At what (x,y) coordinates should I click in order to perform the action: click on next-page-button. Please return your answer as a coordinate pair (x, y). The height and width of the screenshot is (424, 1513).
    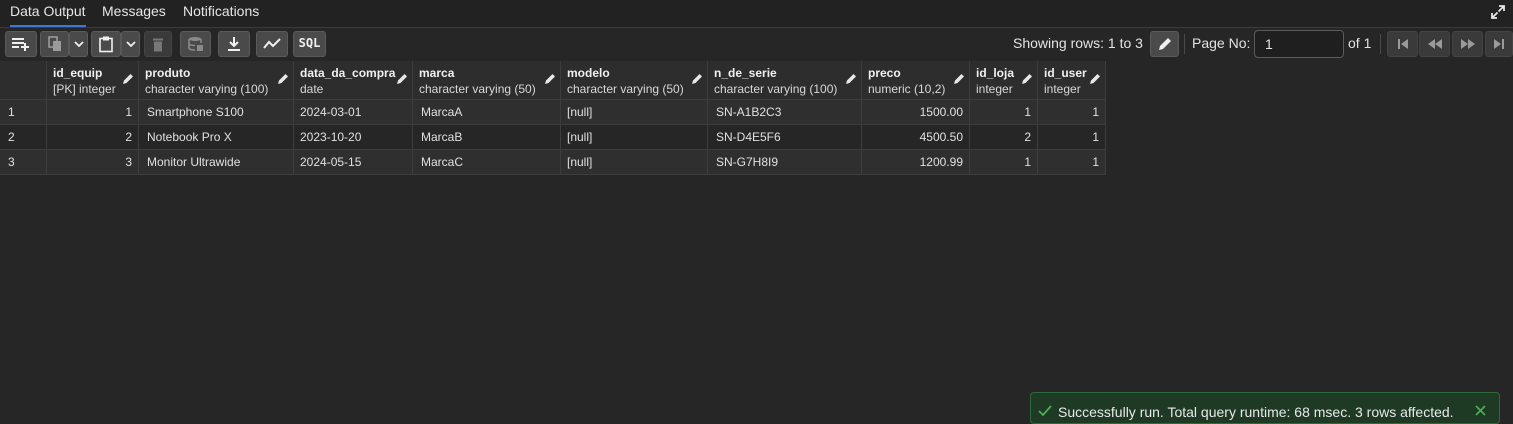
    Looking at the image, I should click on (1467, 44).